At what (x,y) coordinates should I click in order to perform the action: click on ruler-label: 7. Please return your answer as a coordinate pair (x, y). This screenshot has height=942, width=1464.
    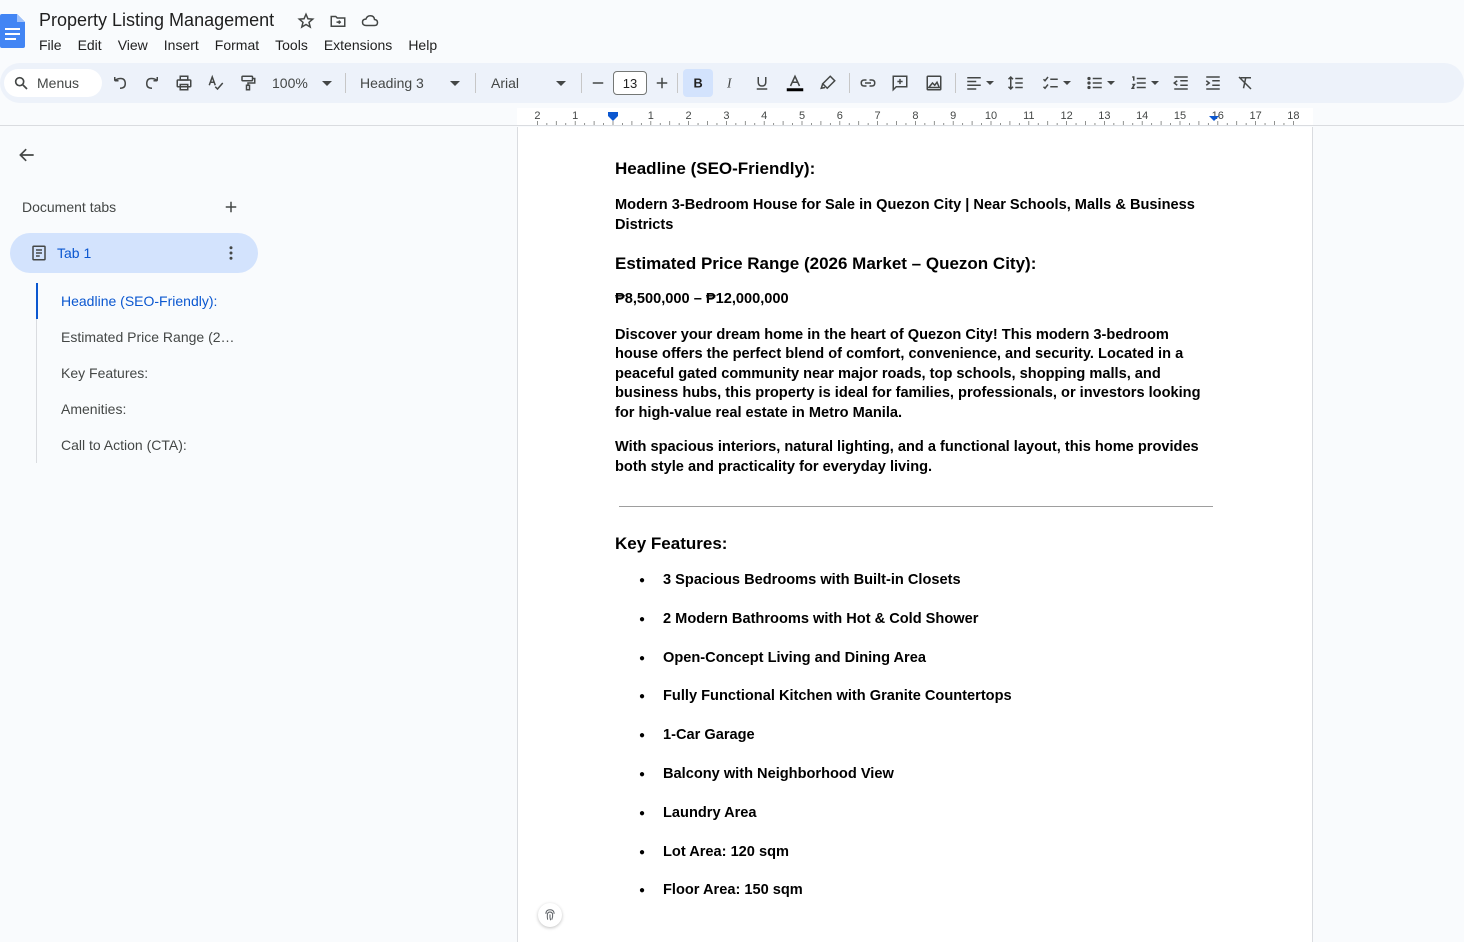
    Looking at the image, I should click on (878, 116).